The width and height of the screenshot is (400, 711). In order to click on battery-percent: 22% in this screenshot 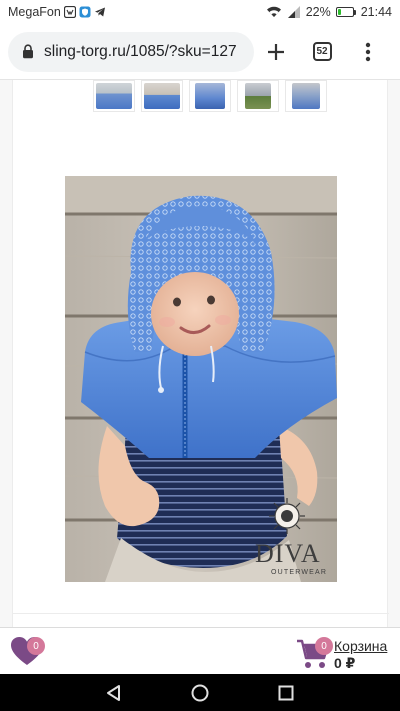, I will do `click(318, 12)`.